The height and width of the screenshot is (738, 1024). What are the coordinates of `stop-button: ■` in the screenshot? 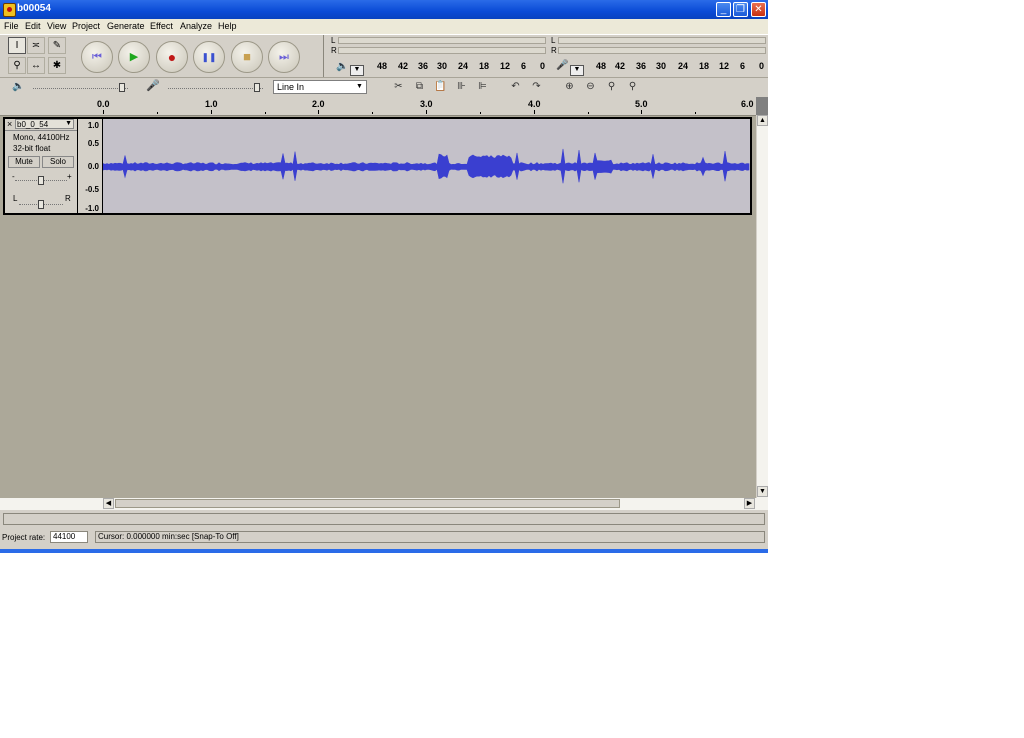 It's located at (247, 57).